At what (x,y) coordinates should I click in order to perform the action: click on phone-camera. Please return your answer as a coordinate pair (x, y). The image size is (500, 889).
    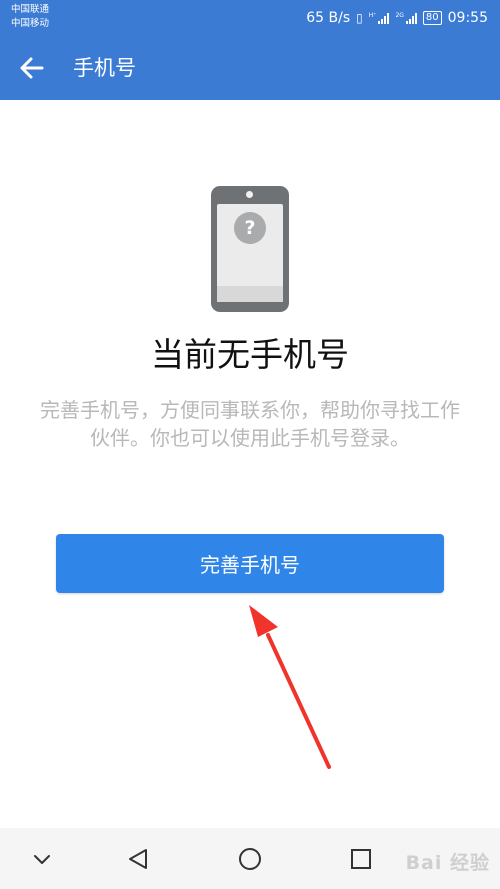
    Looking at the image, I should click on (249, 194).